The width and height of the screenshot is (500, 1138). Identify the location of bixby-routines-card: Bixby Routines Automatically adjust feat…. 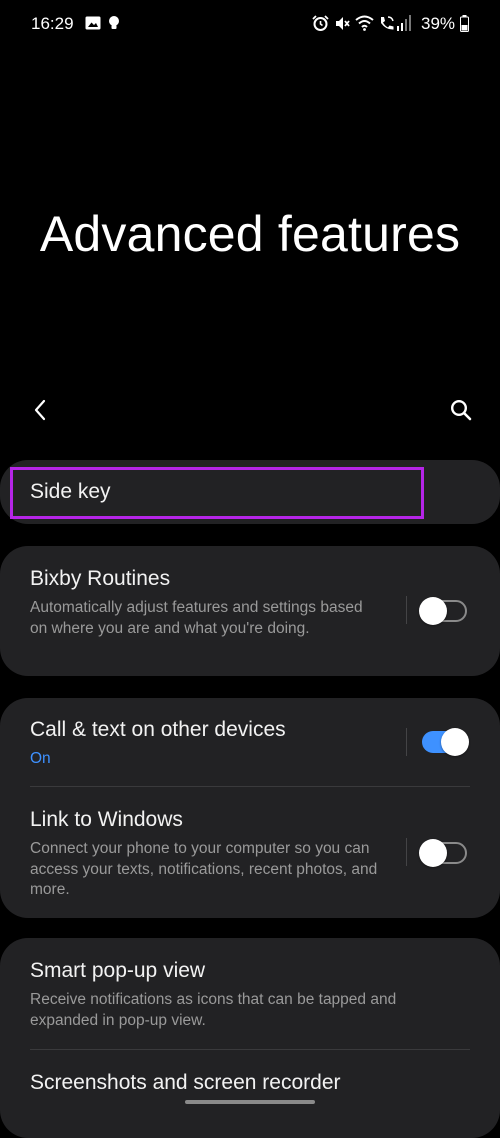
(250, 611).